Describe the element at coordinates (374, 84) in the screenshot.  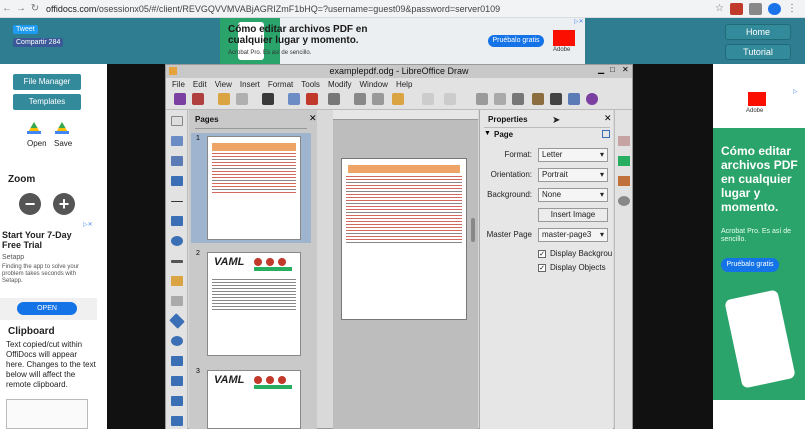
I see `menu-window: Window` at that location.